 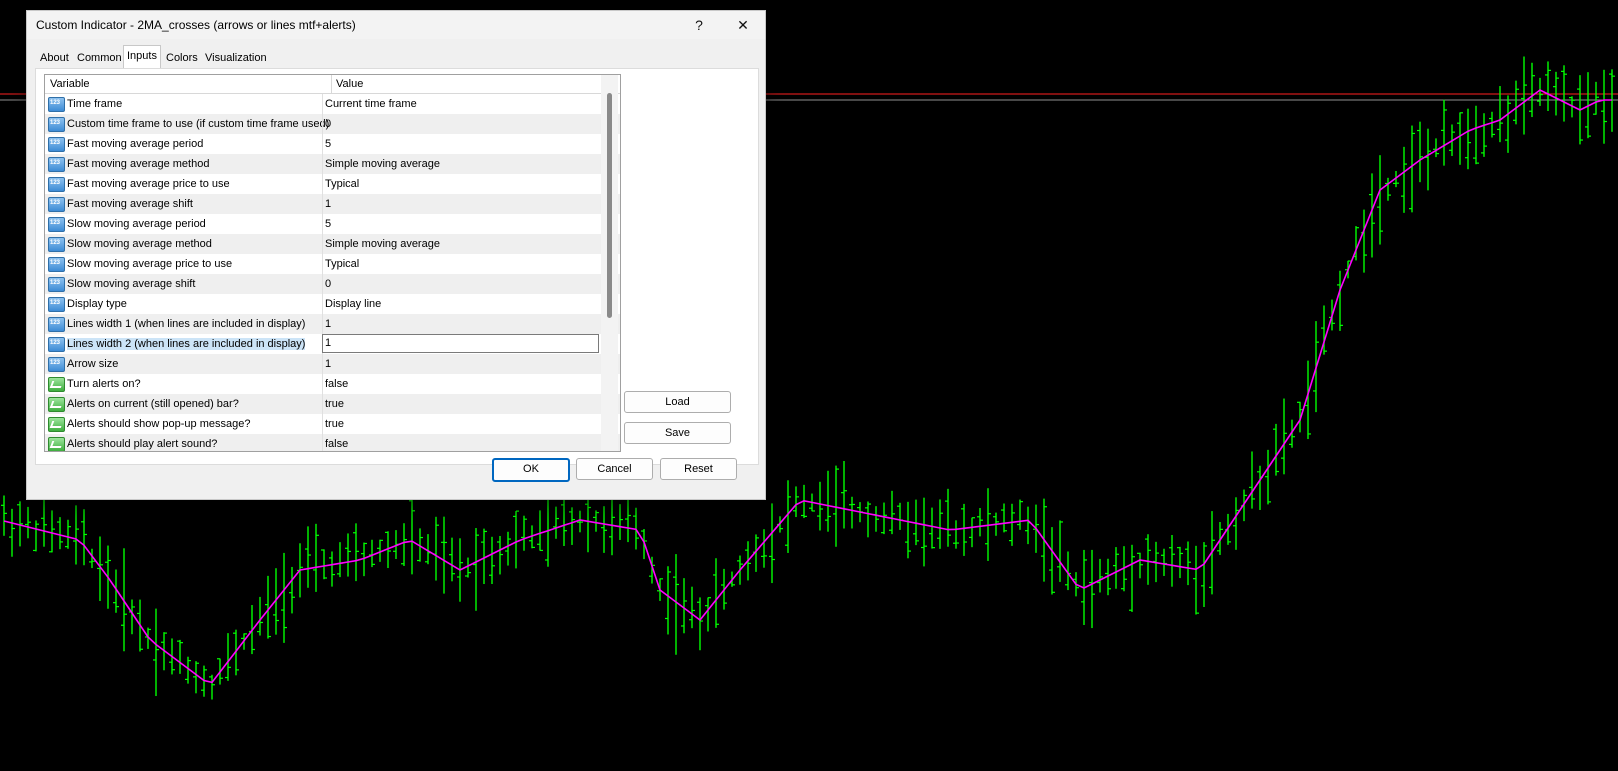 I want to click on table-row: Alerts should show pop-up message? true, so click(x=332, y=424).